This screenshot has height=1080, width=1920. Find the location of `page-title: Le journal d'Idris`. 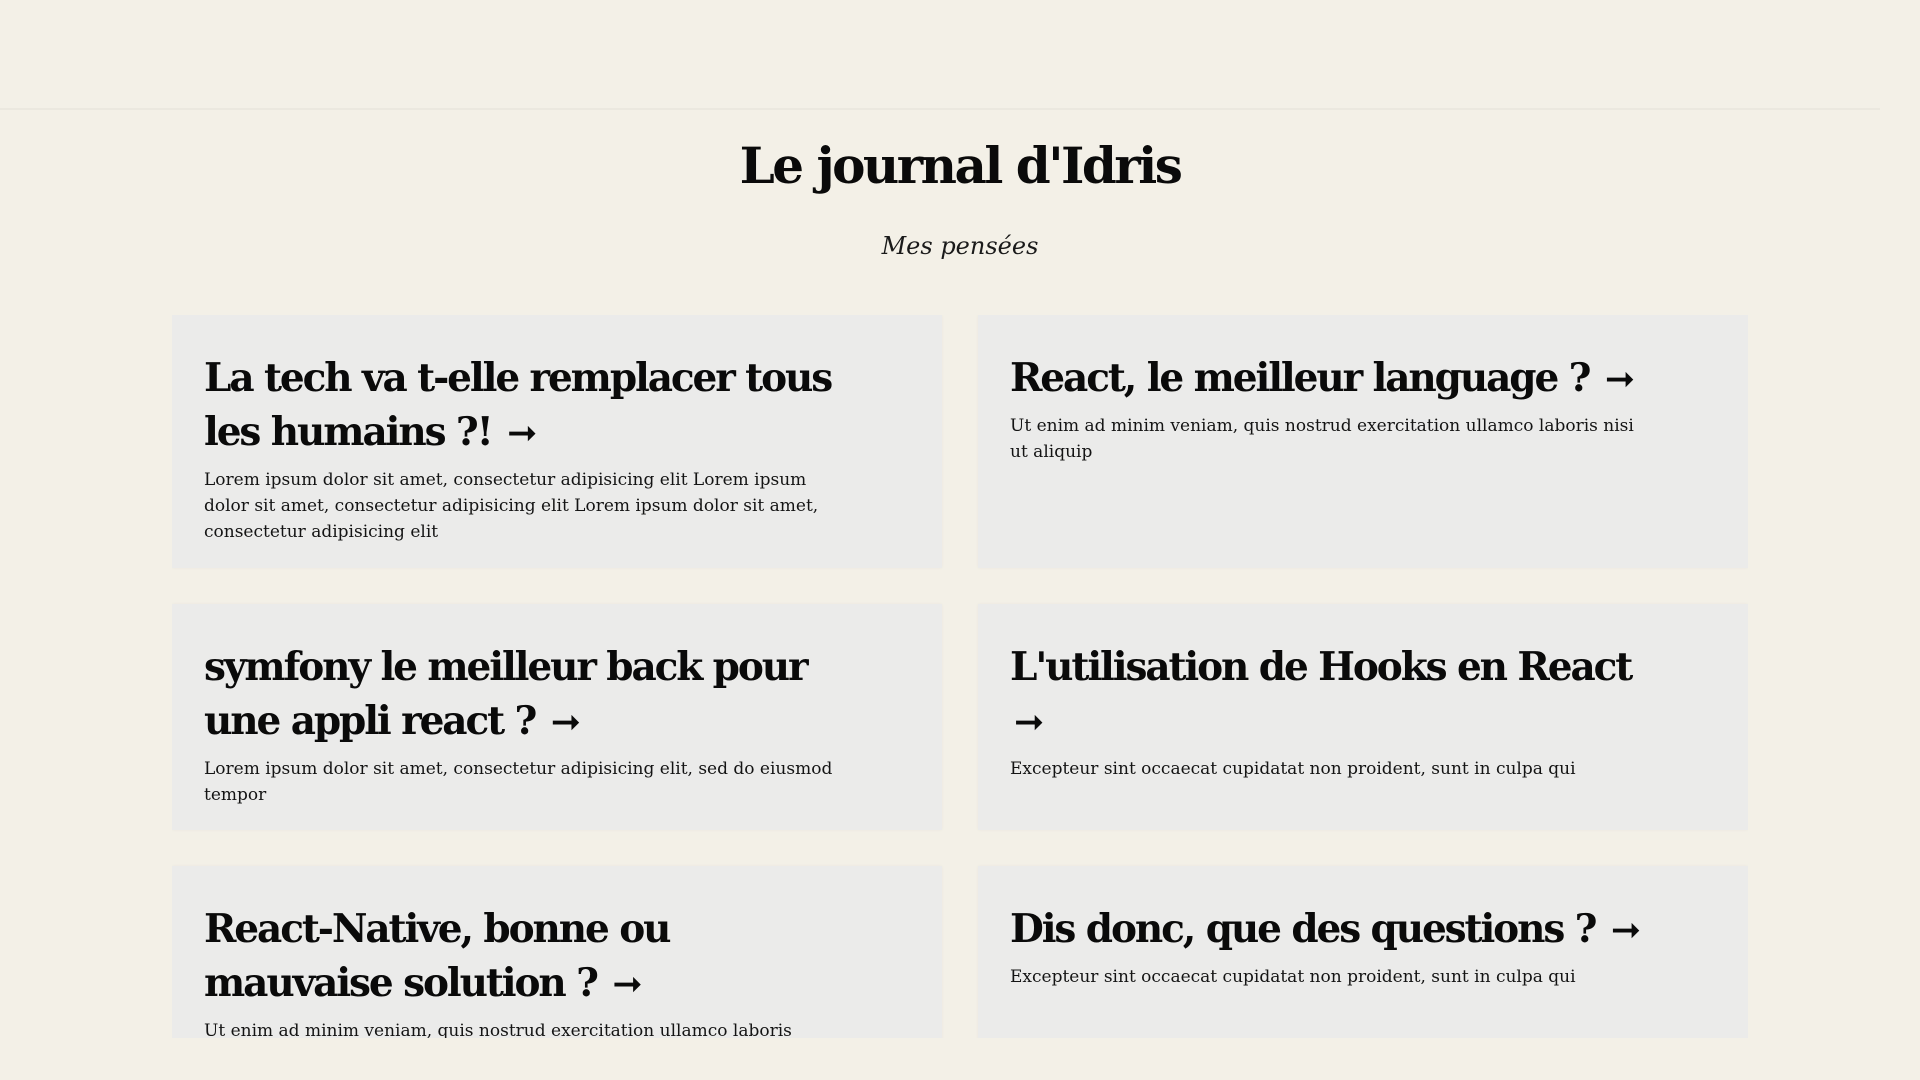

page-title: Le journal d'Idris is located at coordinates (961, 165).